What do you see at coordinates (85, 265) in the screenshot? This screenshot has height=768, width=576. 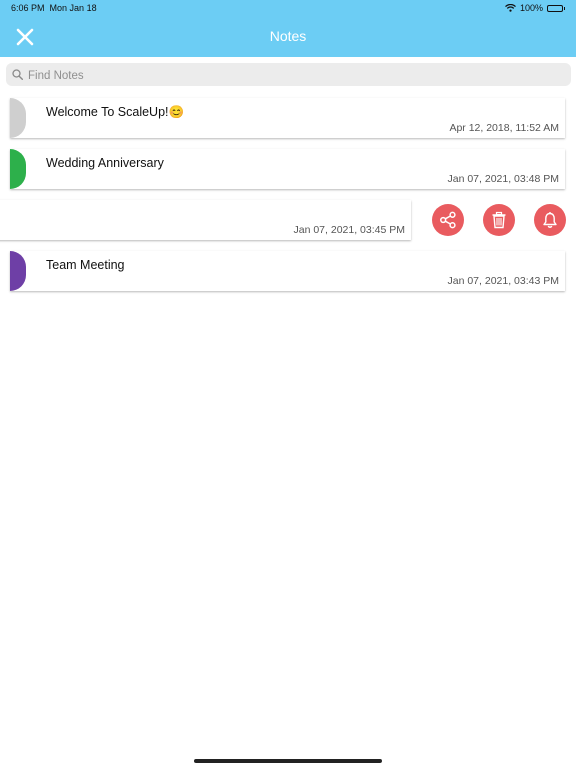 I see `note-title: Team Meeting` at bounding box center [85, 265].